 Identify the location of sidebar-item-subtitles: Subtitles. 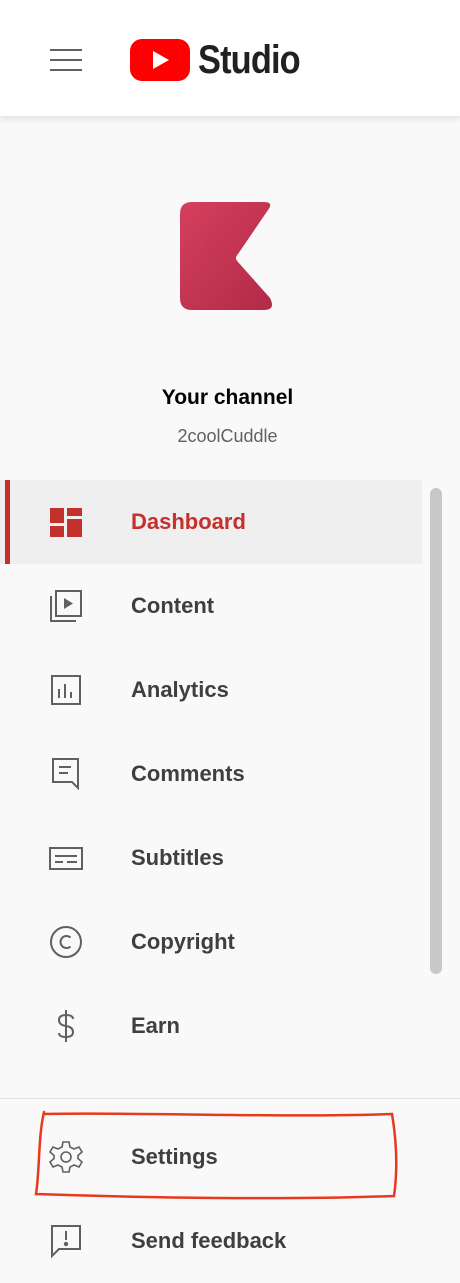
(211, 858).